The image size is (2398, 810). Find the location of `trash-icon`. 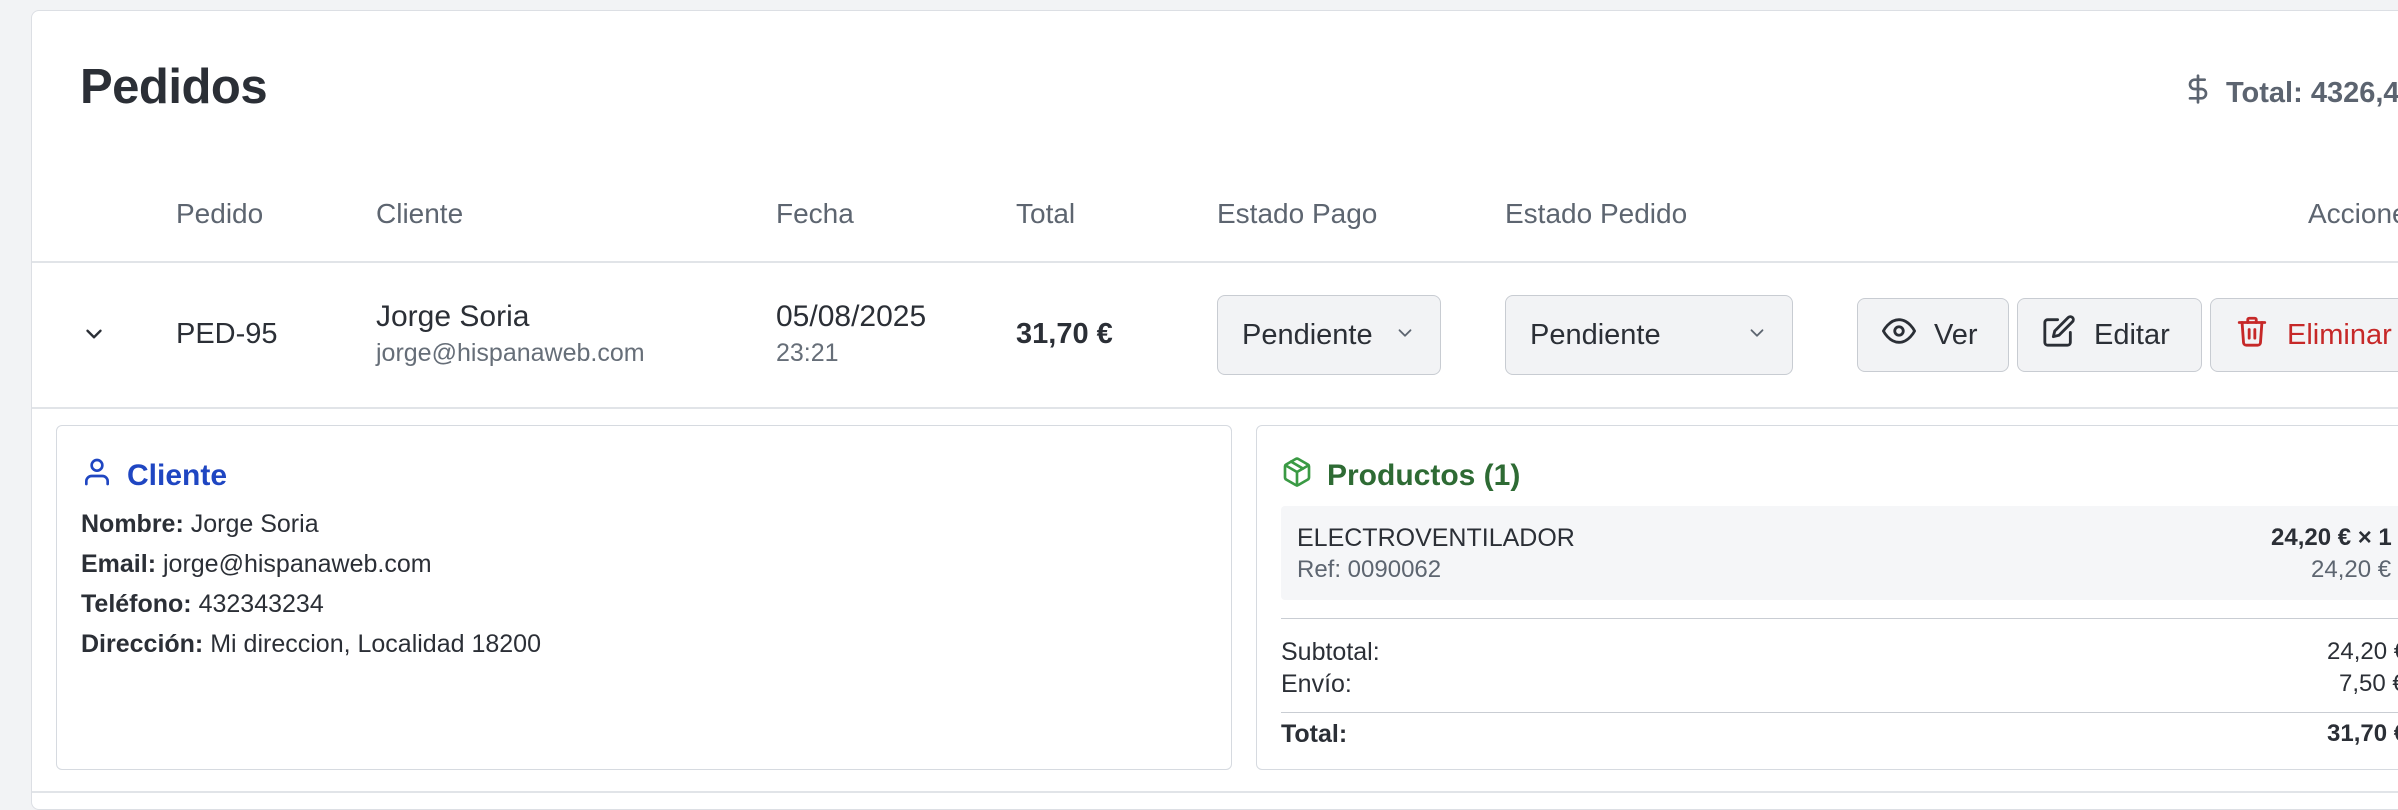

trash-icon is located at coordinates (2252, 335).